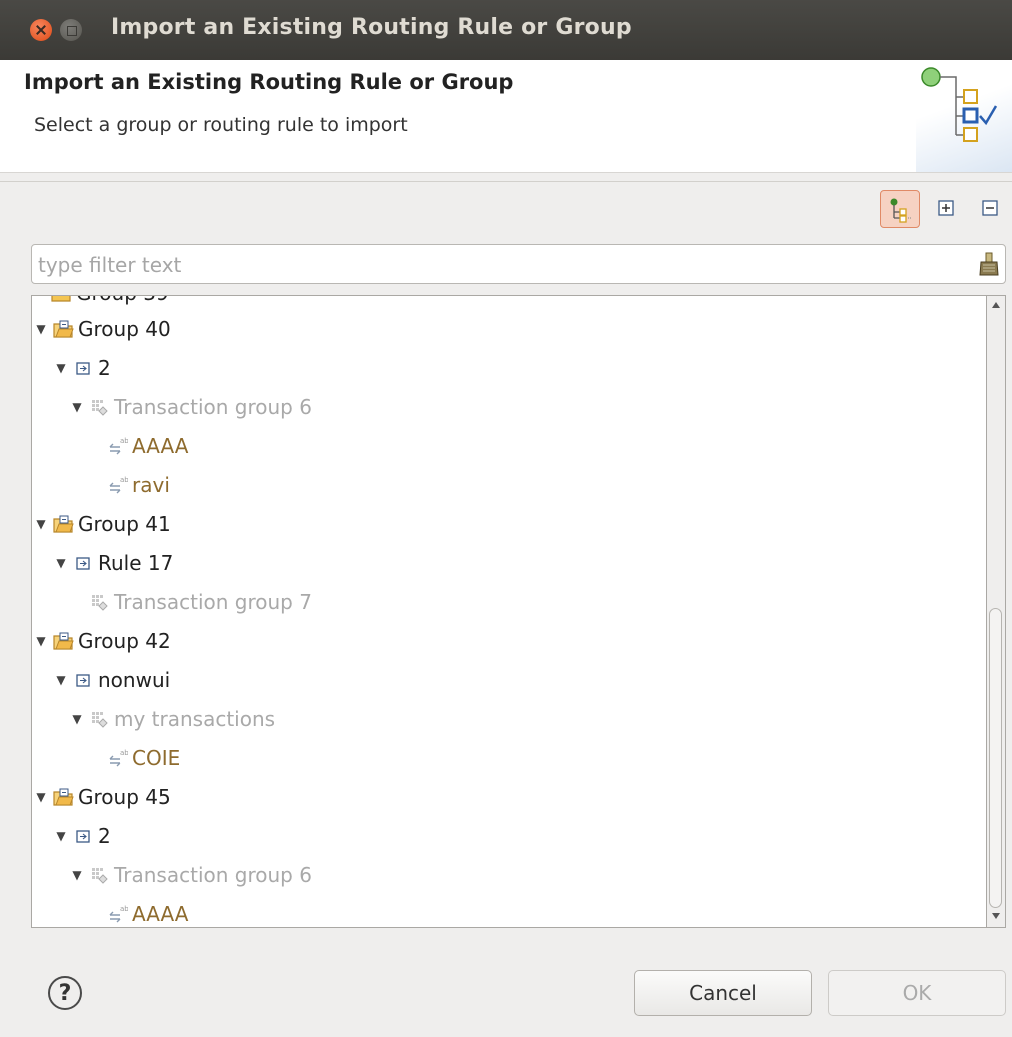 Image resolution: width=1012 pixels, height=1037 pixels. Describe the element at coordinates (151, 485) in the screenshot. I see `tree-item-label: ravi` at that location.